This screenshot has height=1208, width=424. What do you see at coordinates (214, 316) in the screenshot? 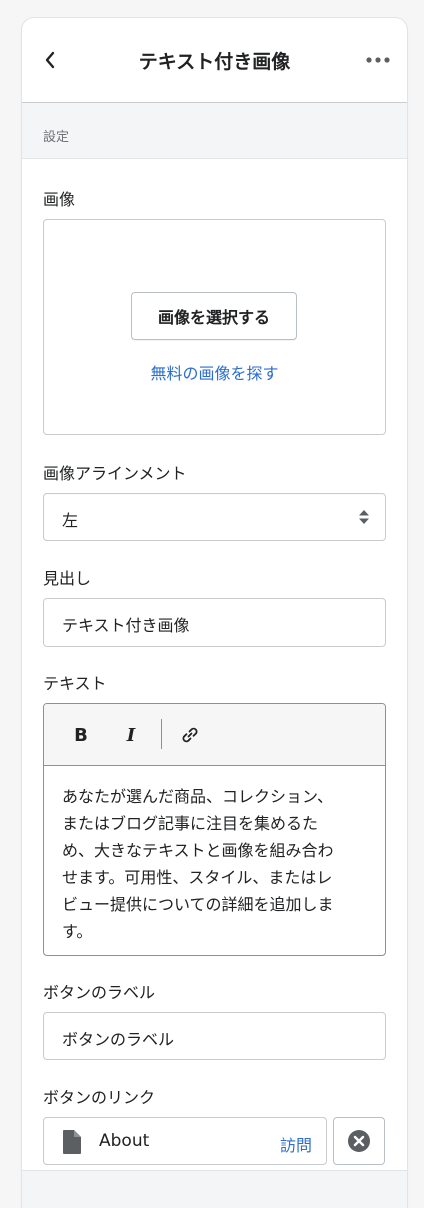
I see `select-image-button: 画像を選択する` at bounding box center [214, 316].